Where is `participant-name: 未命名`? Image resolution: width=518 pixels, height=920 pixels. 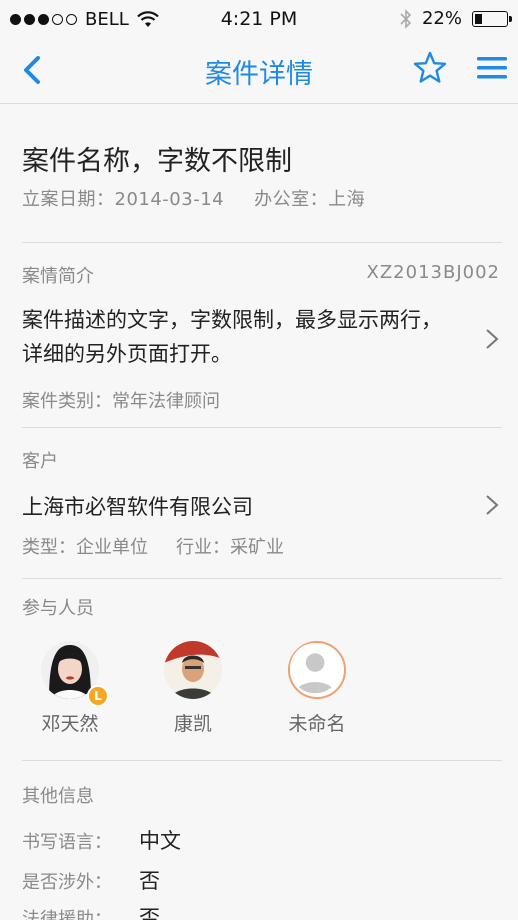
participant-name: 未命名 is located at coordinates (317, 724).